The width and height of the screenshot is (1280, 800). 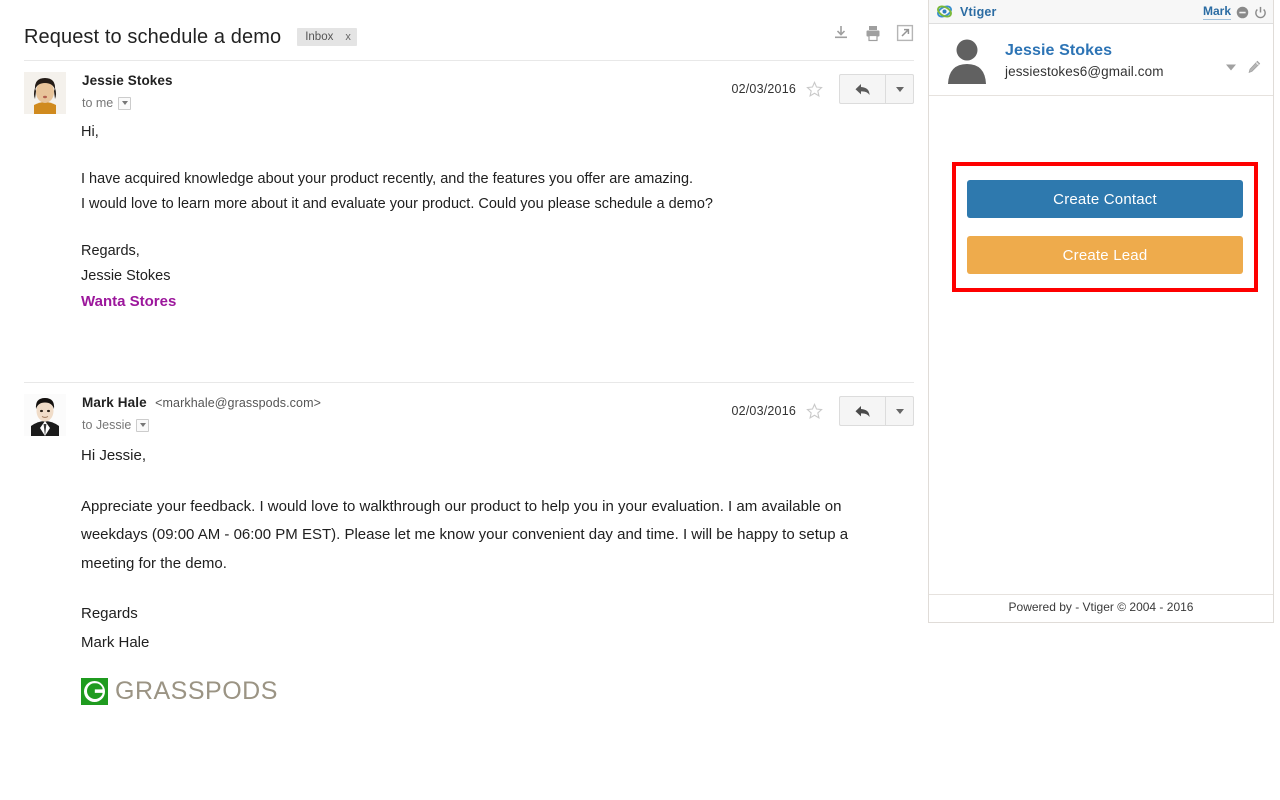 I want to click on label-chip-inbox: Inbox x, so click(x=327, y=37).